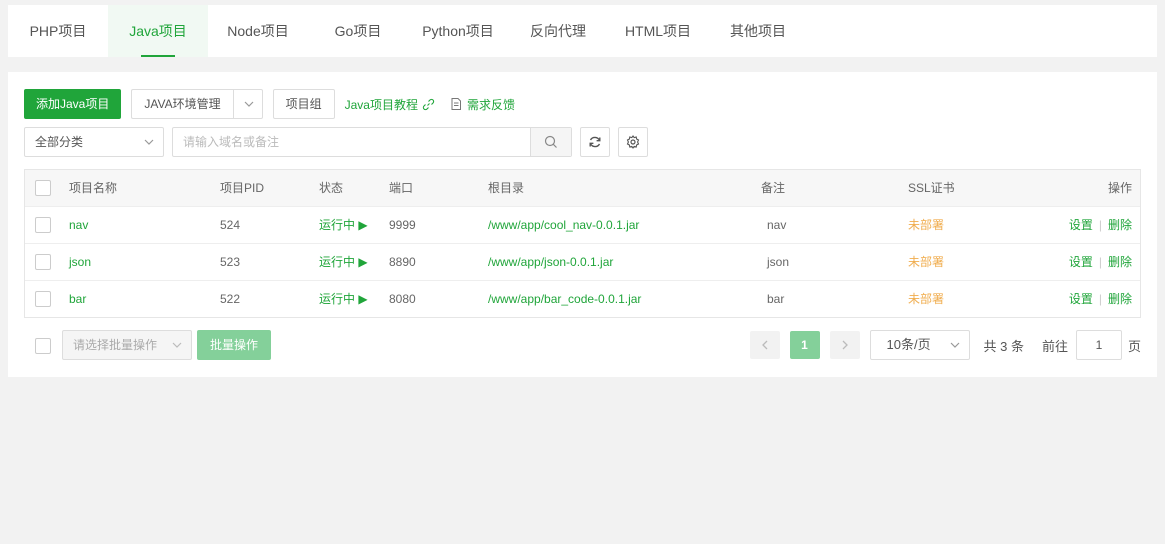 The height and width of the screenshot is (544, 1165). I want to click on gear-icon, so click(633, 142).